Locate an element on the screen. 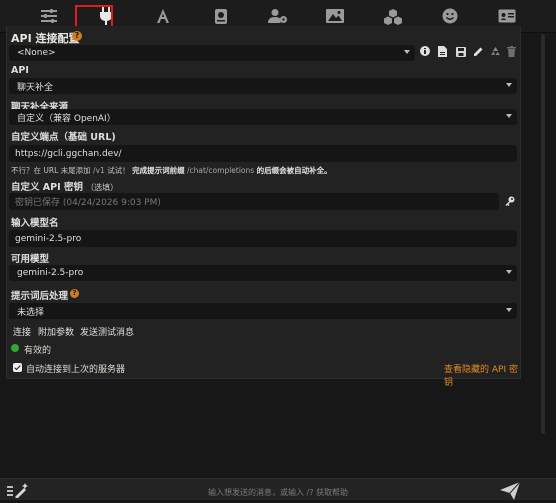 The image size is (556, 503). send-test-button: 发送测试消息 is located at coordinates (107, 331).